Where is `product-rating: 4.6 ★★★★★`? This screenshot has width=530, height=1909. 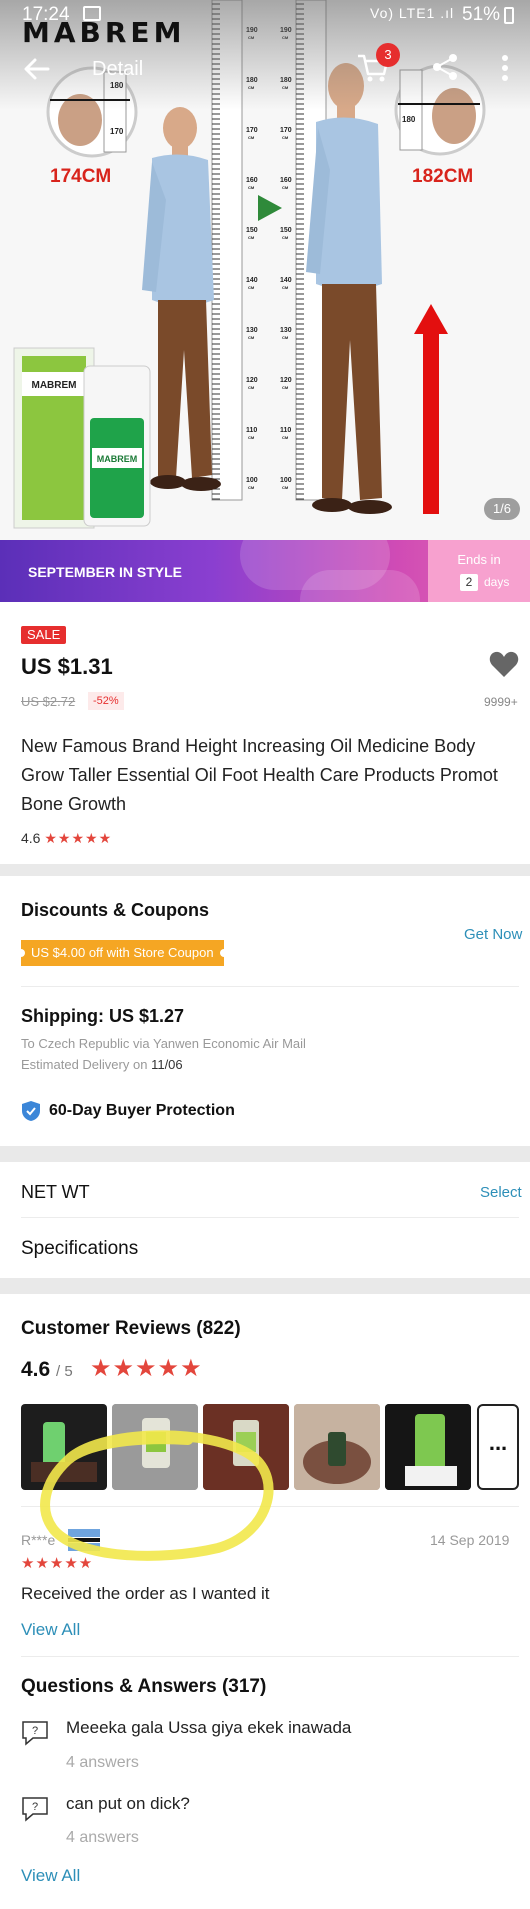
product-rating: 4.6 ★★★★★ is located at coordinates (66, 838).